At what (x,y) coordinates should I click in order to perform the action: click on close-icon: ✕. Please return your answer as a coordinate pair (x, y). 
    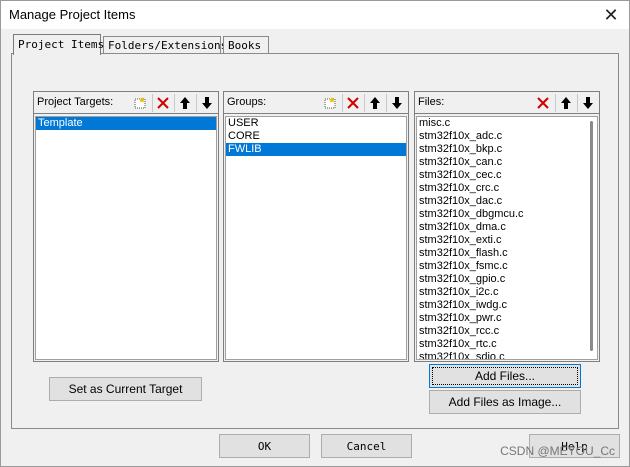
    Looking at the image, I should click on (611, 14).